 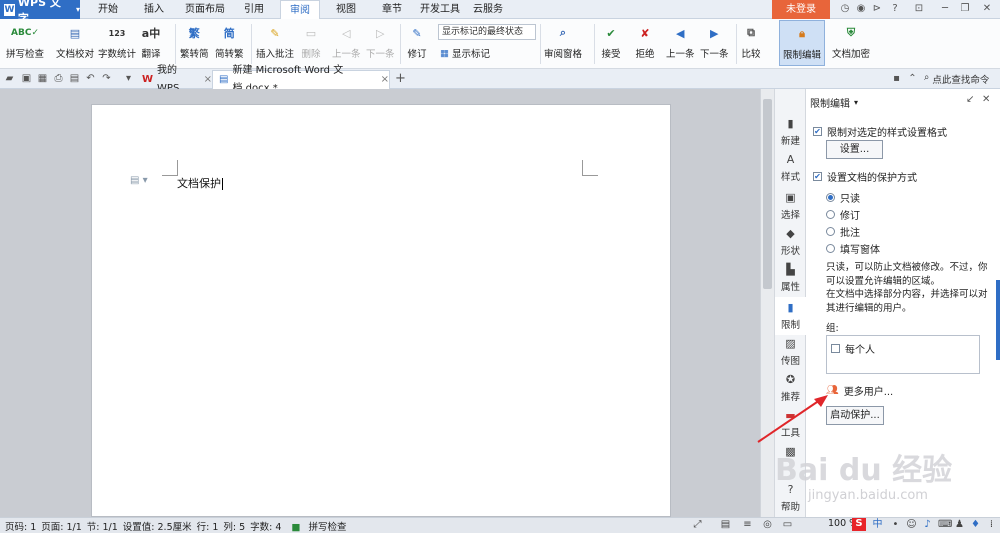 I want to click on reject-button: ✘ 拒绝, so click(x=645, y=41).